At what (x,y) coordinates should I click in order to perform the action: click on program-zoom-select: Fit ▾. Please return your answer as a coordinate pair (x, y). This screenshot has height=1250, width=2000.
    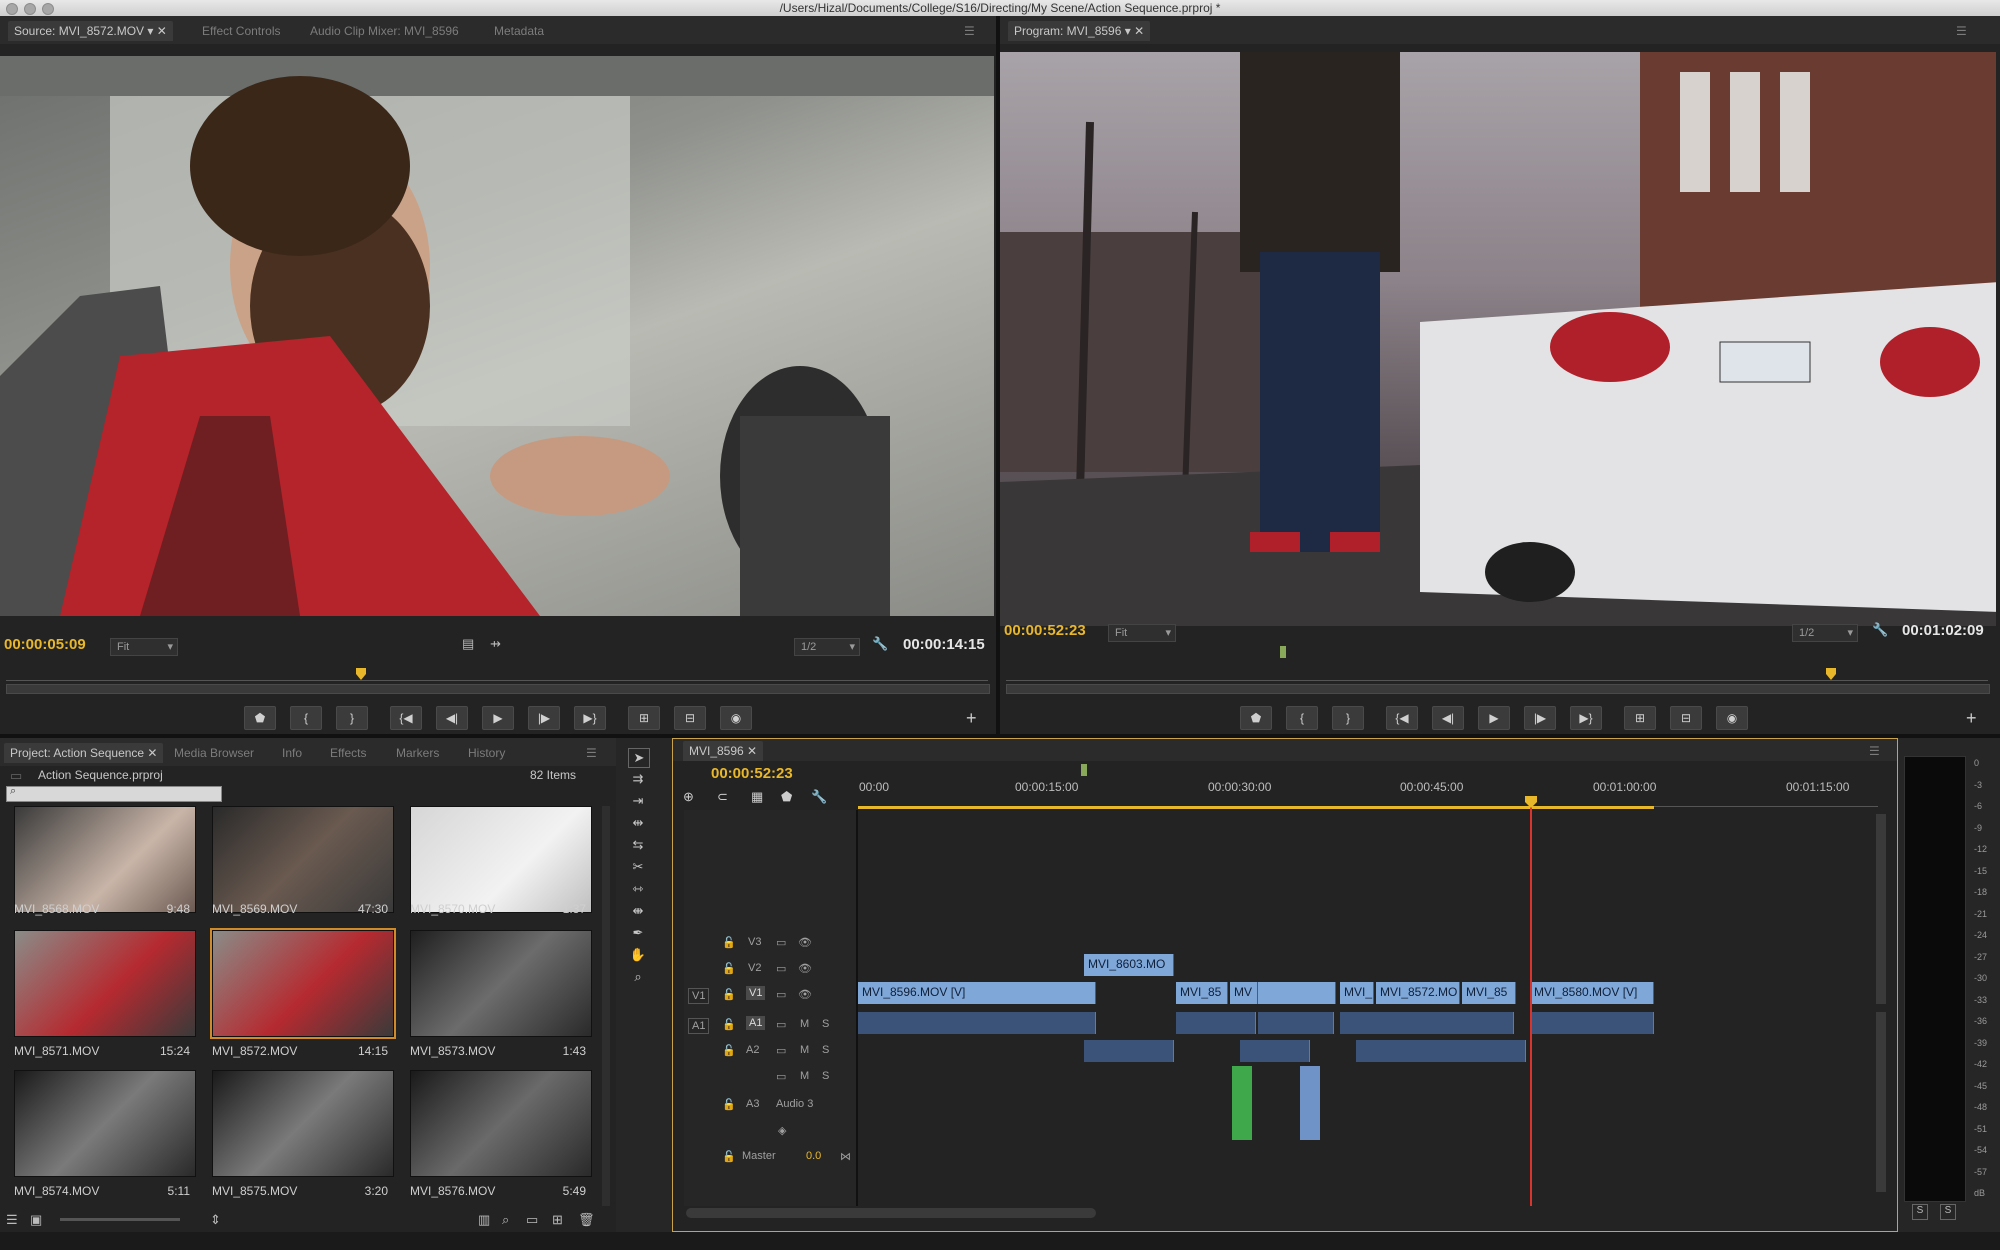
    Looking at the image, I should click on (1142, 633).